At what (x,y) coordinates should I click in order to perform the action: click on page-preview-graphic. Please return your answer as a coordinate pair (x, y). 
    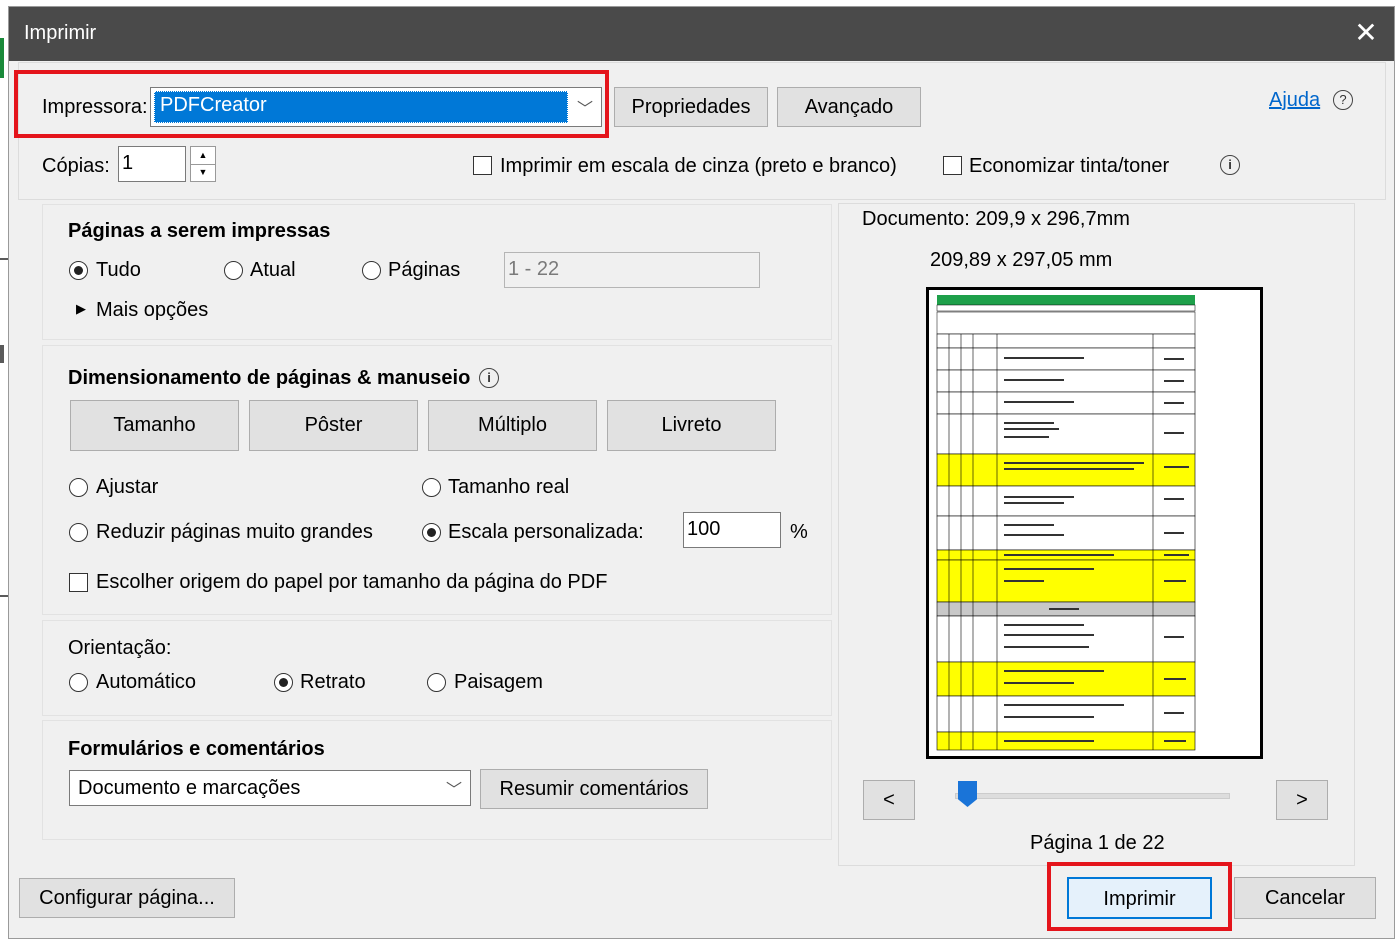
    Looking at the image, I should click on (1066, 523).